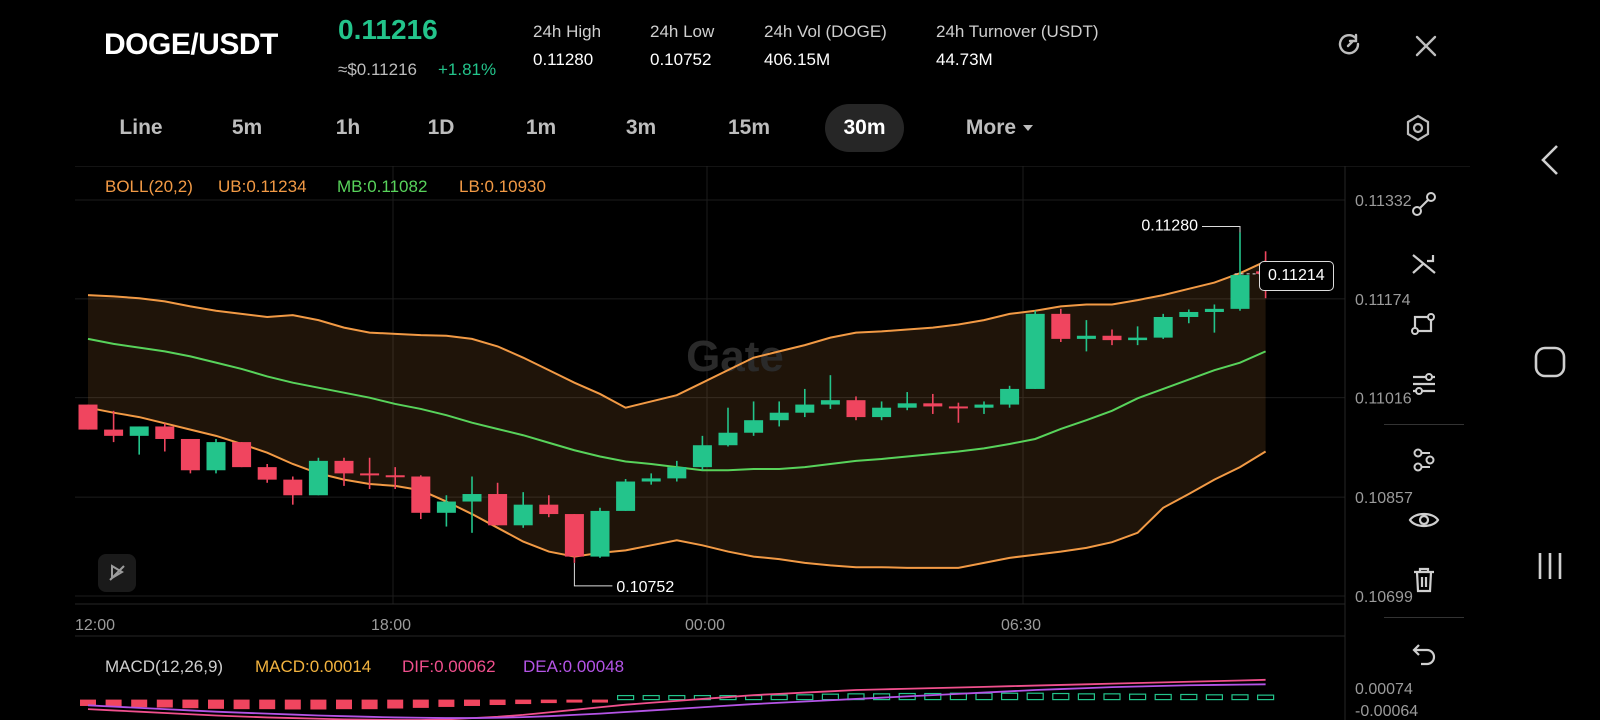  I want to click on stat-turnover-label: 24h Turnover (USDT), so click(1017, 31).